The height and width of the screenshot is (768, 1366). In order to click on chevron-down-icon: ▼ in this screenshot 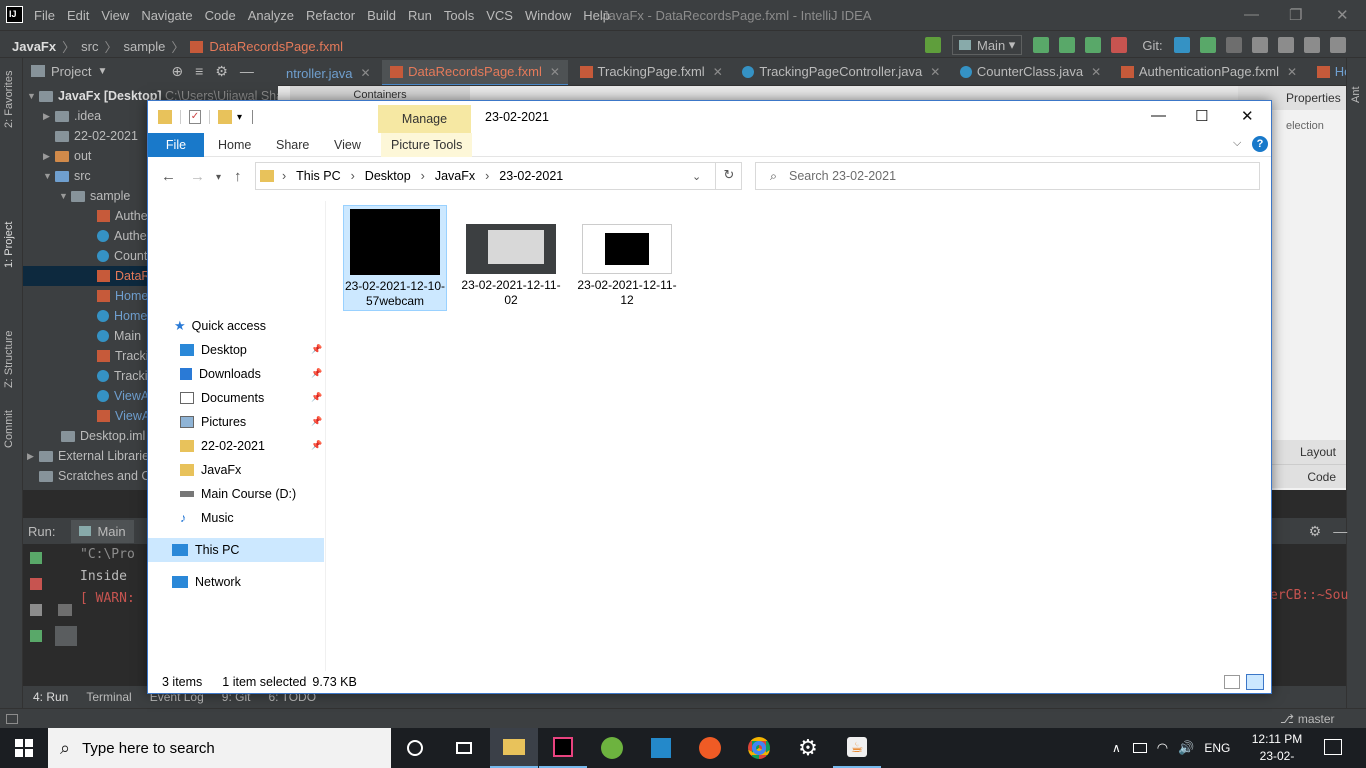, I will do `click(102, 71)`.